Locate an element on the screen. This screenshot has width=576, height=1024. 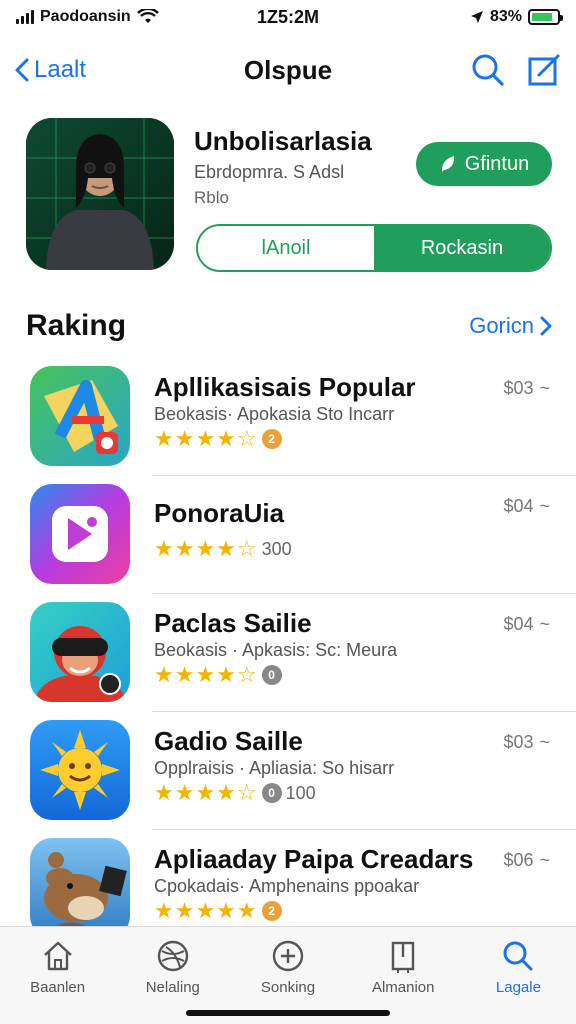
tab-search: Lagale is located at coordinates (518, 975).